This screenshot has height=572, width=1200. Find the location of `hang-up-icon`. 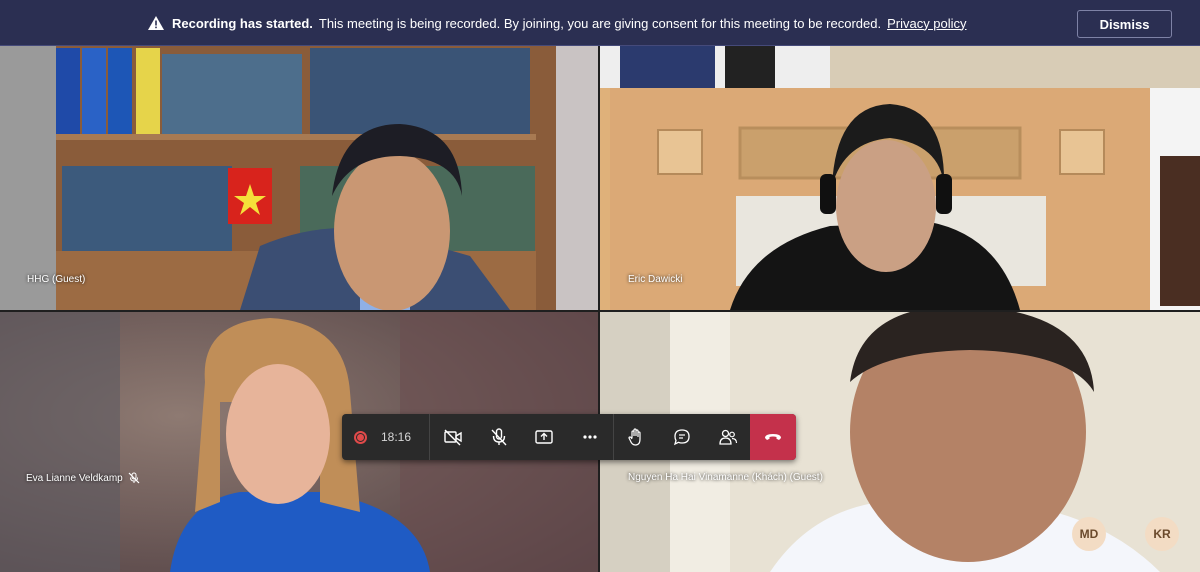

hang-up-icon is located at coordinates (773, 437).